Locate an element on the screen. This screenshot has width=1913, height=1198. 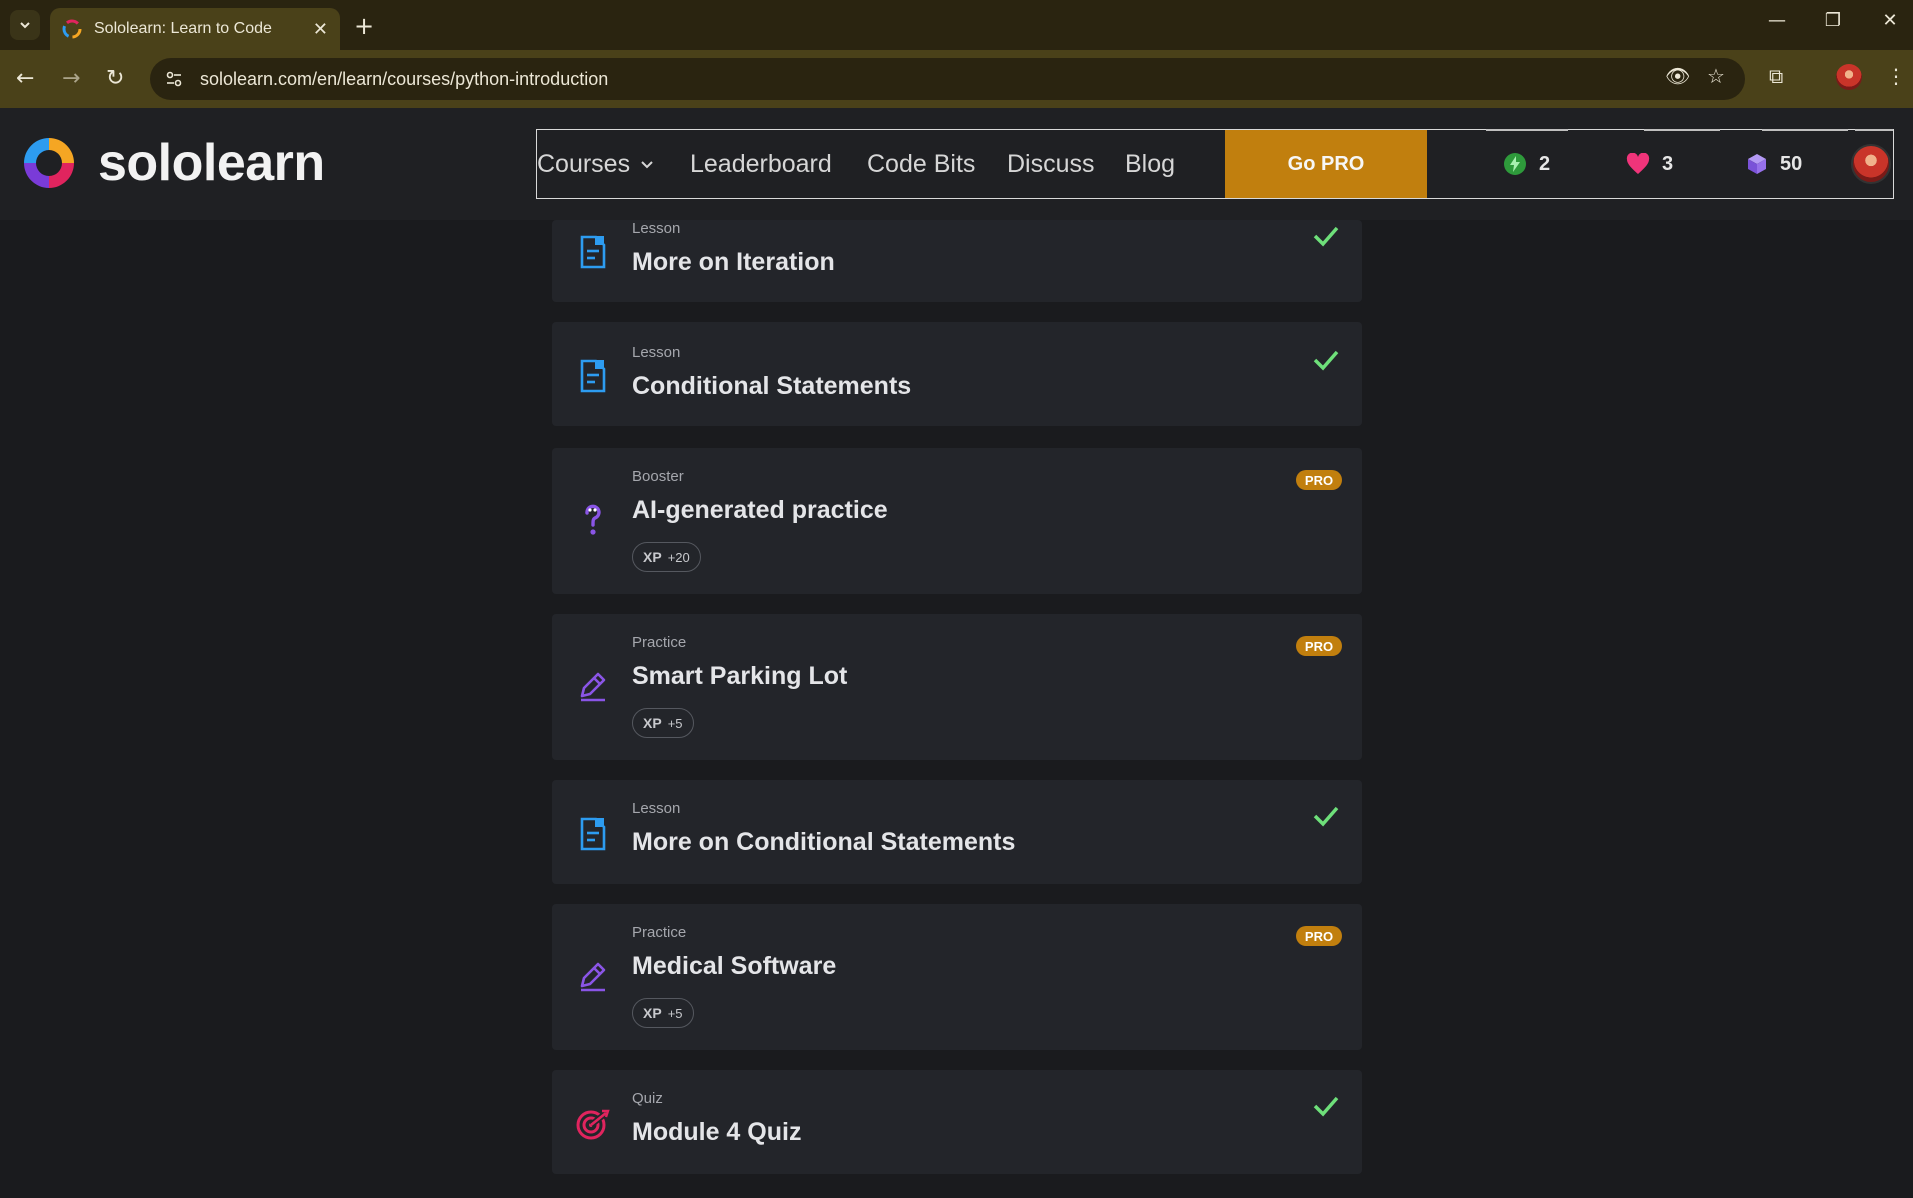
profile-avatar is located at coordinates (1849, 77).